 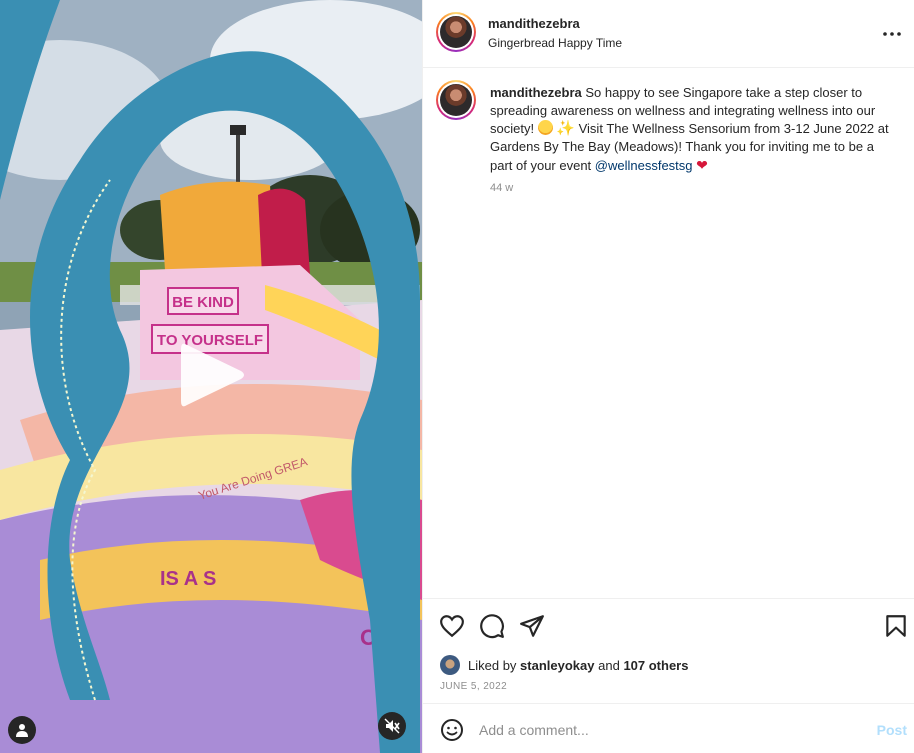 I want to click on first-liker-link: stanleyokay, so click(x=557, y=665).